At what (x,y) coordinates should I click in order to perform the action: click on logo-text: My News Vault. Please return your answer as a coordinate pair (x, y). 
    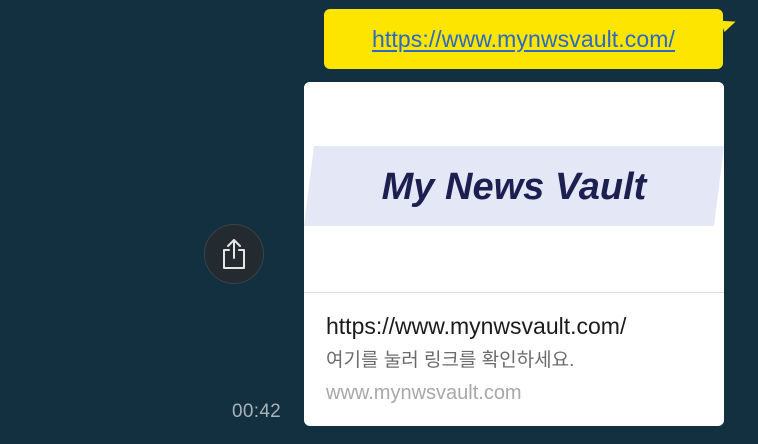
    Looking at the image, I should click on (515, 187).